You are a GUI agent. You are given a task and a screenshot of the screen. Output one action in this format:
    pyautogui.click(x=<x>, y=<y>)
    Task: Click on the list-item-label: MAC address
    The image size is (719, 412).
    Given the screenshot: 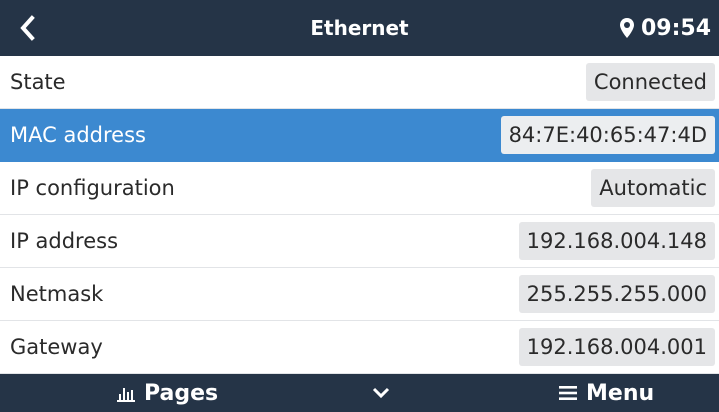 What is the action you would take?
    pyautogui.click(x=78, y=135)
    